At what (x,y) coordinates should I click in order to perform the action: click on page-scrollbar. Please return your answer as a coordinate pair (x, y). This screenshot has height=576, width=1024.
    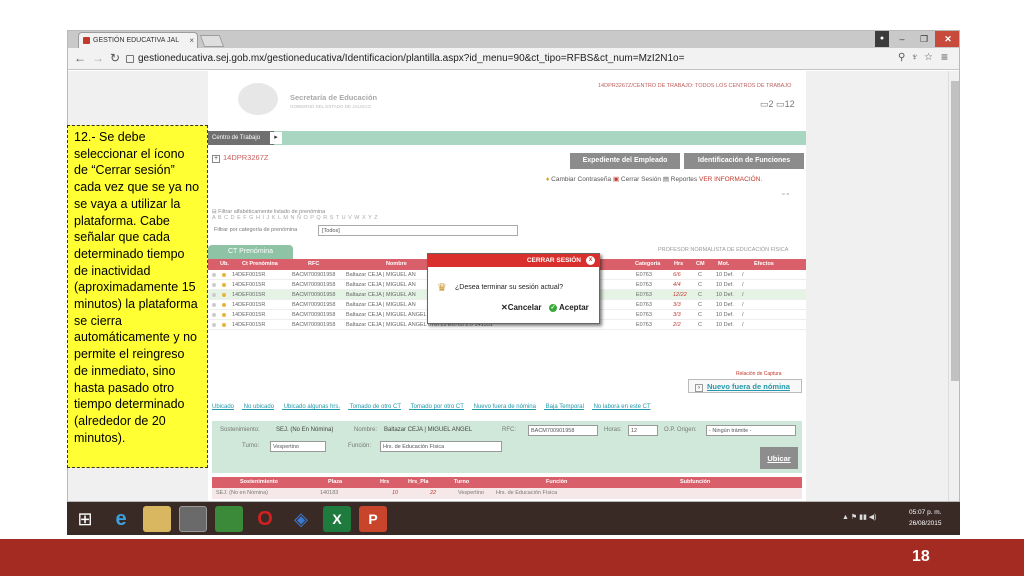
    Looking at the image, I should click on (953, 286).